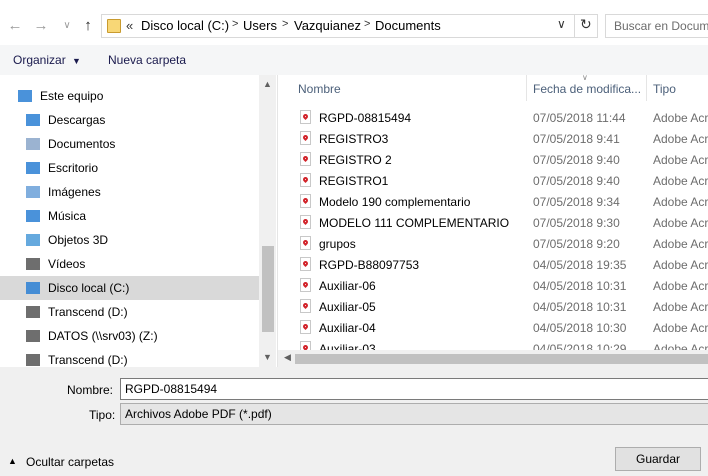 The height and width of the screenshot is (476, 708). What do you see at coordinates (319, 89) in the screenshot?
I see `column-header-name: Nombre` at bounding box center [319, 89].